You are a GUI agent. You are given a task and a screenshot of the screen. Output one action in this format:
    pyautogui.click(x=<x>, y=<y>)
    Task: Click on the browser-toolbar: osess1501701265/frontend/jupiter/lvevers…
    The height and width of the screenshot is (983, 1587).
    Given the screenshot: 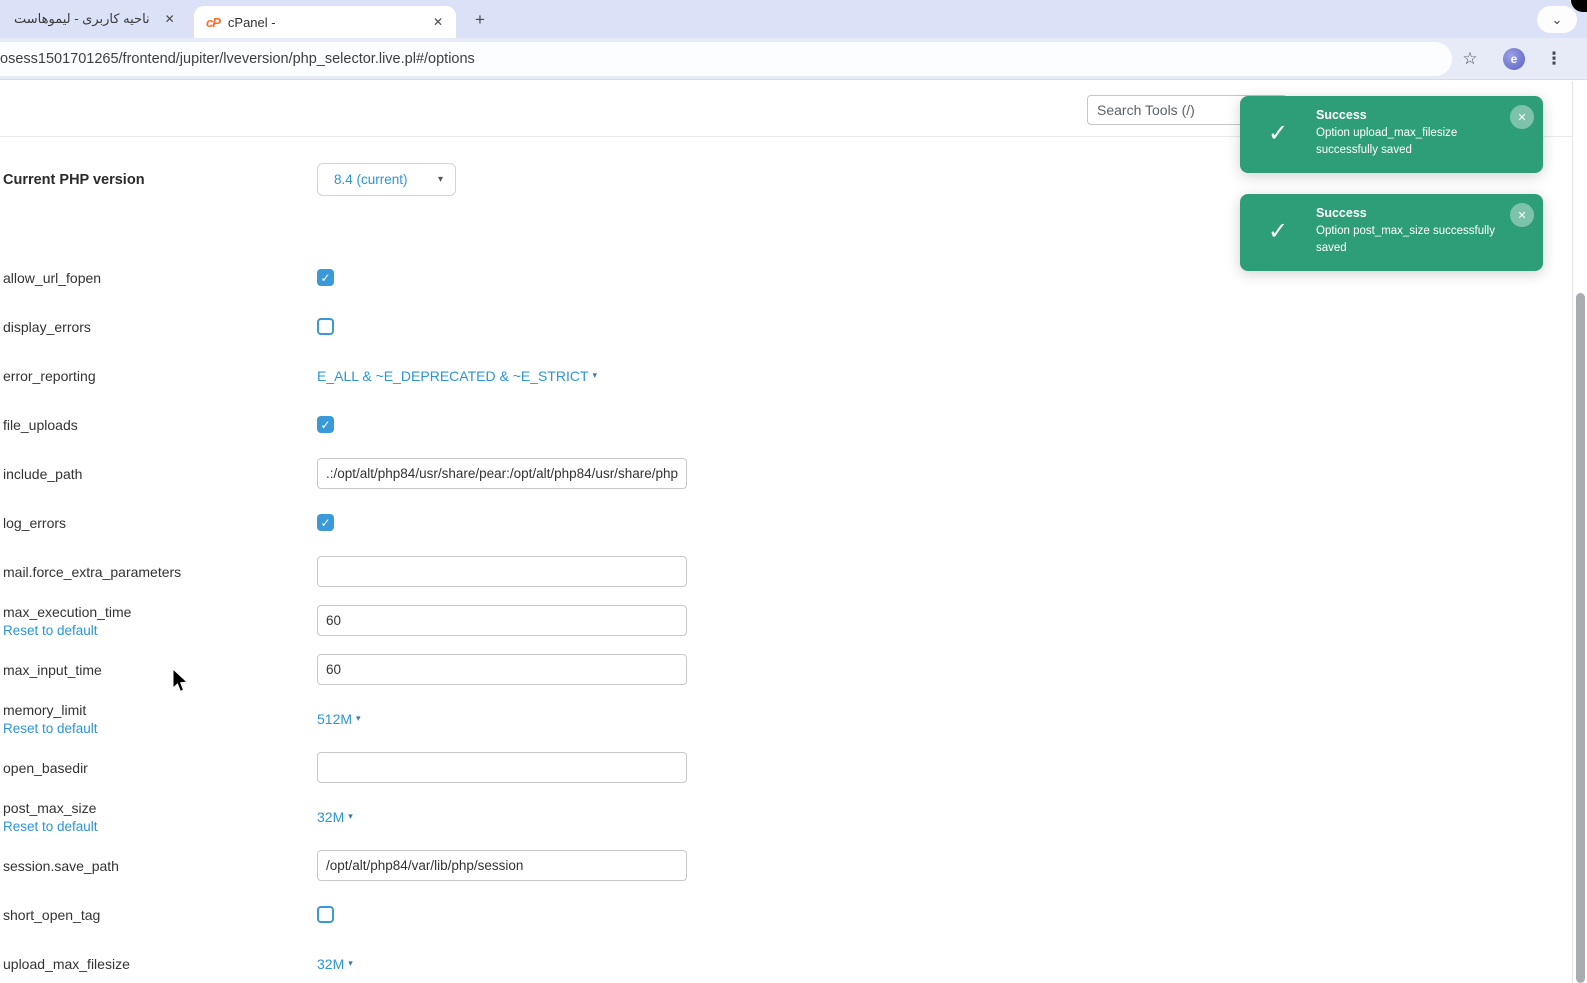 What is the action you would take?
    pyautogui.click(x=793, y=59)
    